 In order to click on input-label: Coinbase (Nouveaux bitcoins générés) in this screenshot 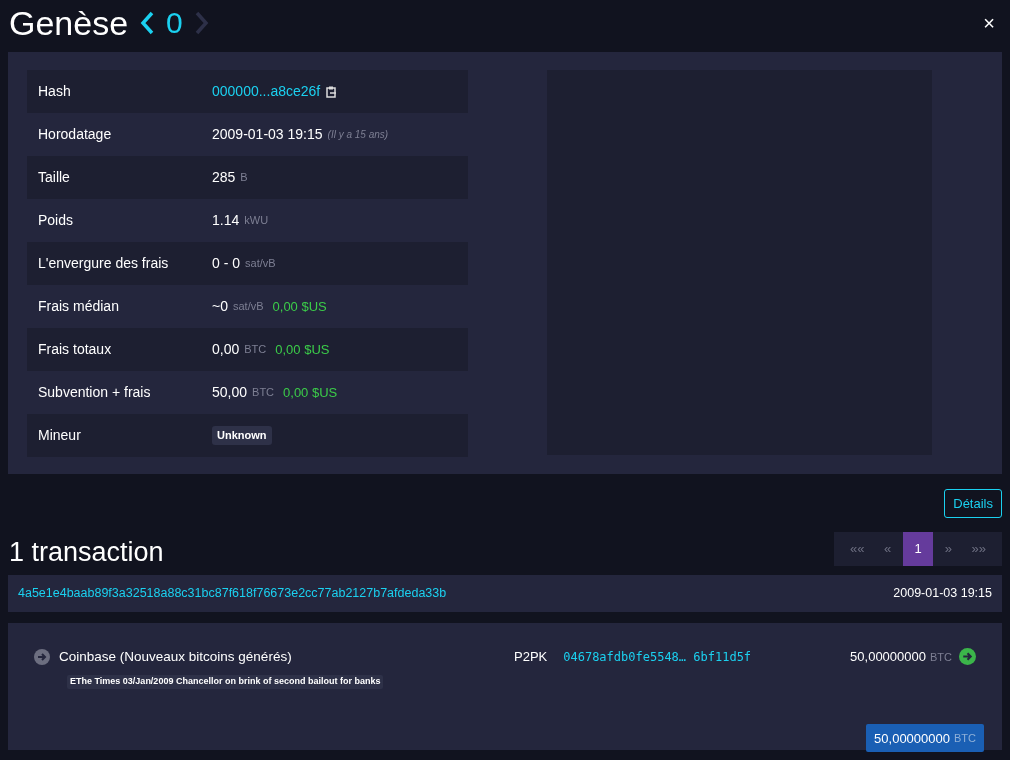, I will do `click(175, 657)`.